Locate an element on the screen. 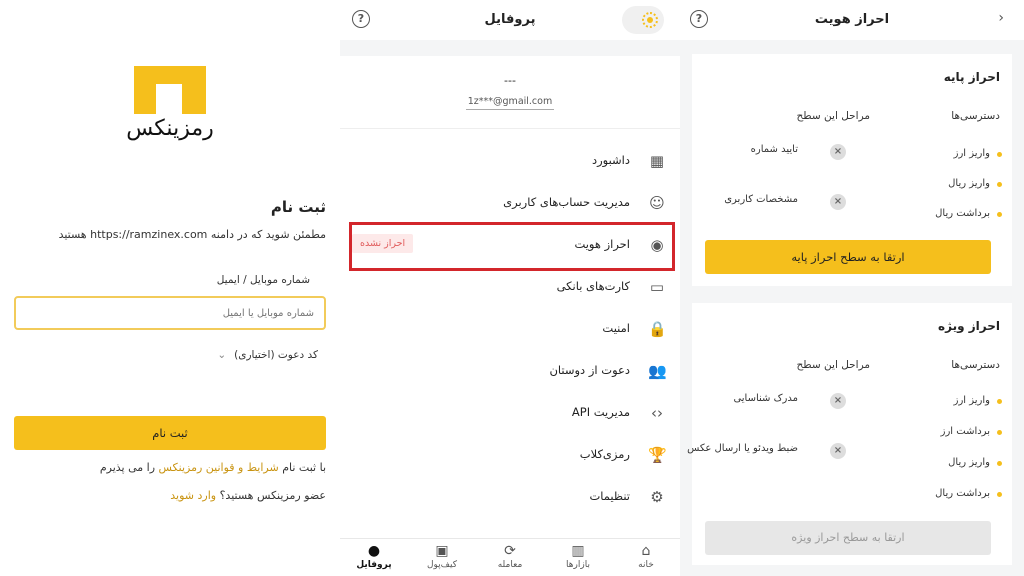 The width and height of the screenshot is (1024, 576). back-arrow-icon: › is located at coordinates (1001, 18).